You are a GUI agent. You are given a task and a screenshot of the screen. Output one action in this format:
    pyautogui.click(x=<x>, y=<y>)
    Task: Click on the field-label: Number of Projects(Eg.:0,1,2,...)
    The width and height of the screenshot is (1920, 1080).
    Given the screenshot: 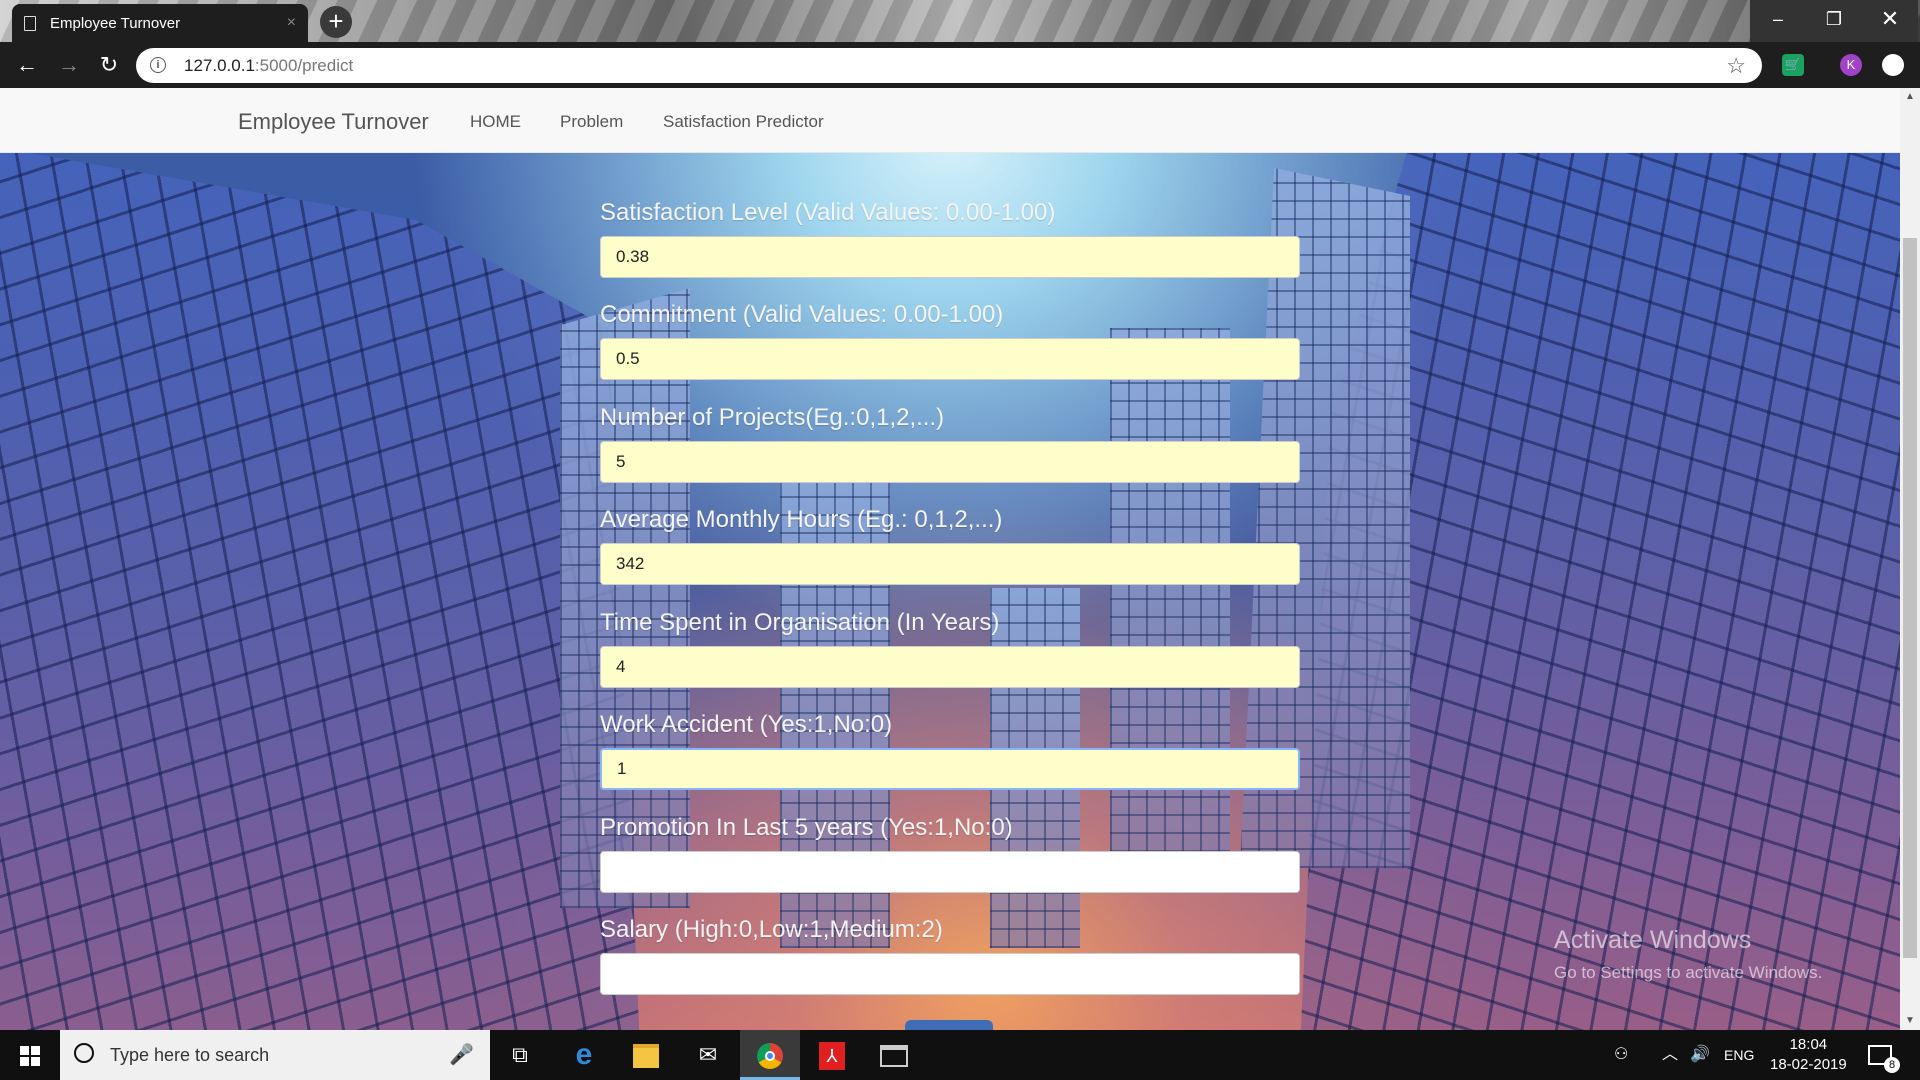 What is the action you would take?
    pyautogui.click(x=772, y=417)
    